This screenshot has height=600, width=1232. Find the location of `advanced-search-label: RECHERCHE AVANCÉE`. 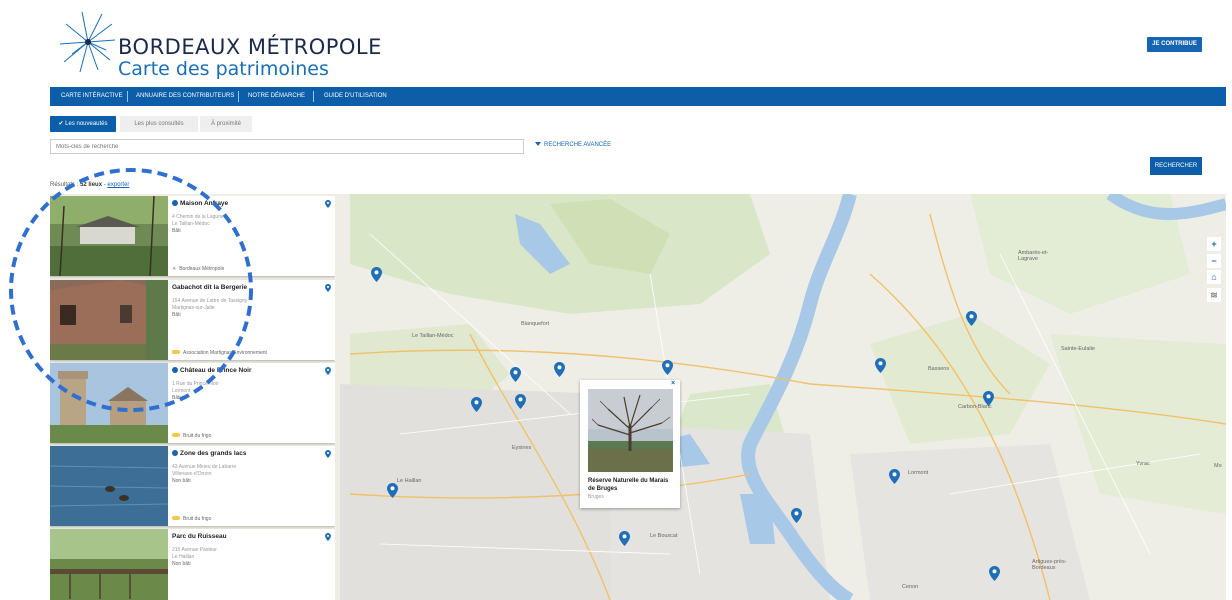

advanced-search-label: RECHERCHE AVANCÉE is located at coordinates (578, 145).